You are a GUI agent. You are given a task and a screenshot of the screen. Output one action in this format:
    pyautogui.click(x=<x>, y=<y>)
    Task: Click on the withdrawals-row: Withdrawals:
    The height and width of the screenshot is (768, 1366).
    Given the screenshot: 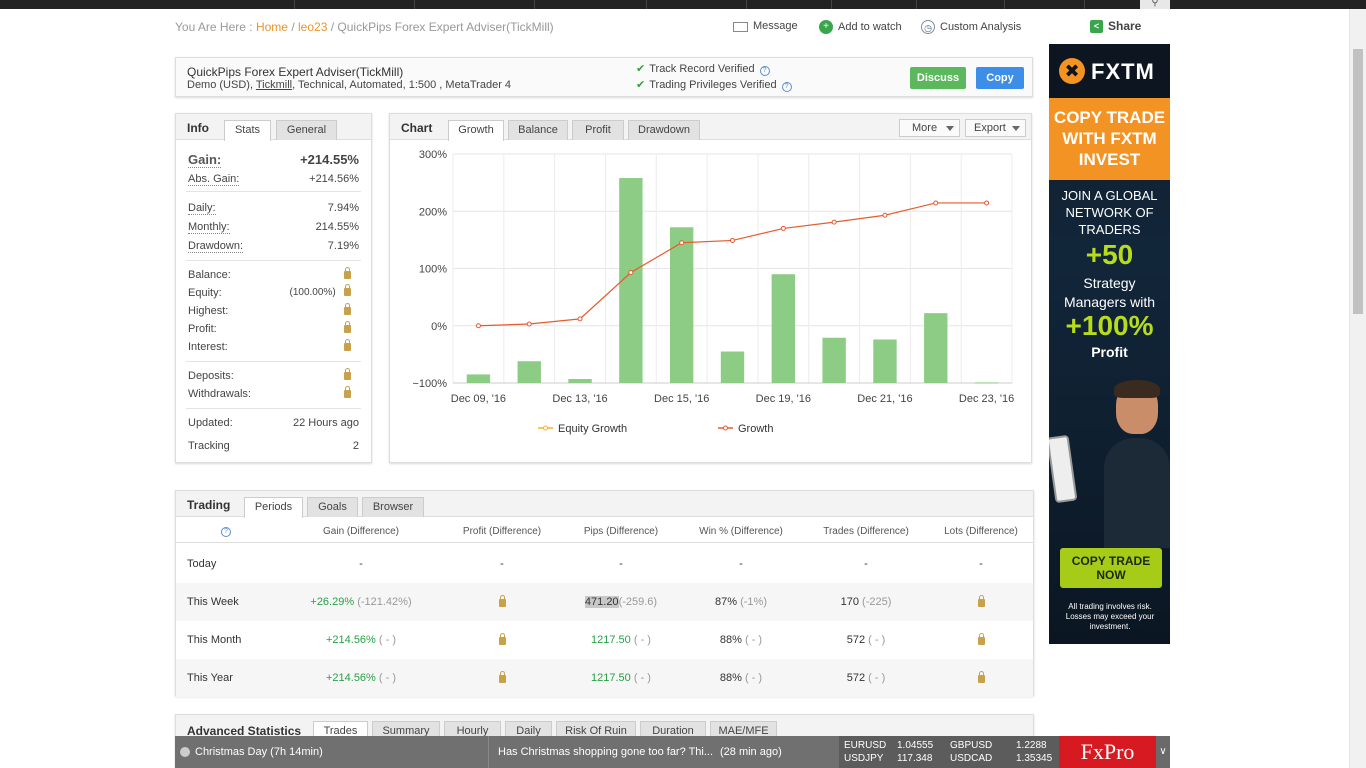 What is the action you would take?
    pyautogui.click(x=273, y=393)
    